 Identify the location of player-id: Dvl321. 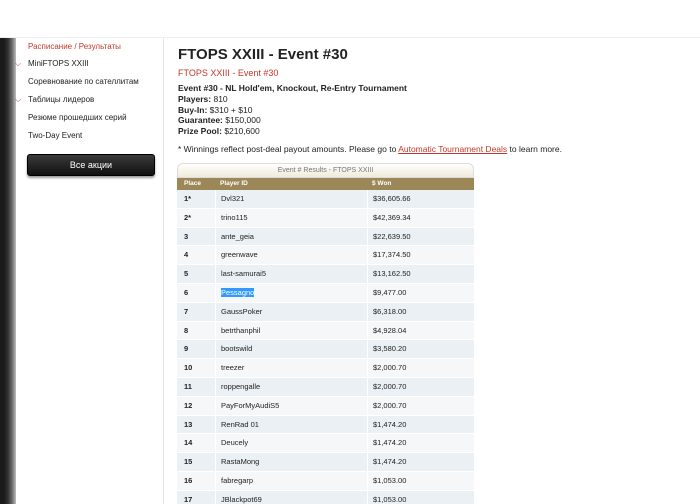
(233, 198).